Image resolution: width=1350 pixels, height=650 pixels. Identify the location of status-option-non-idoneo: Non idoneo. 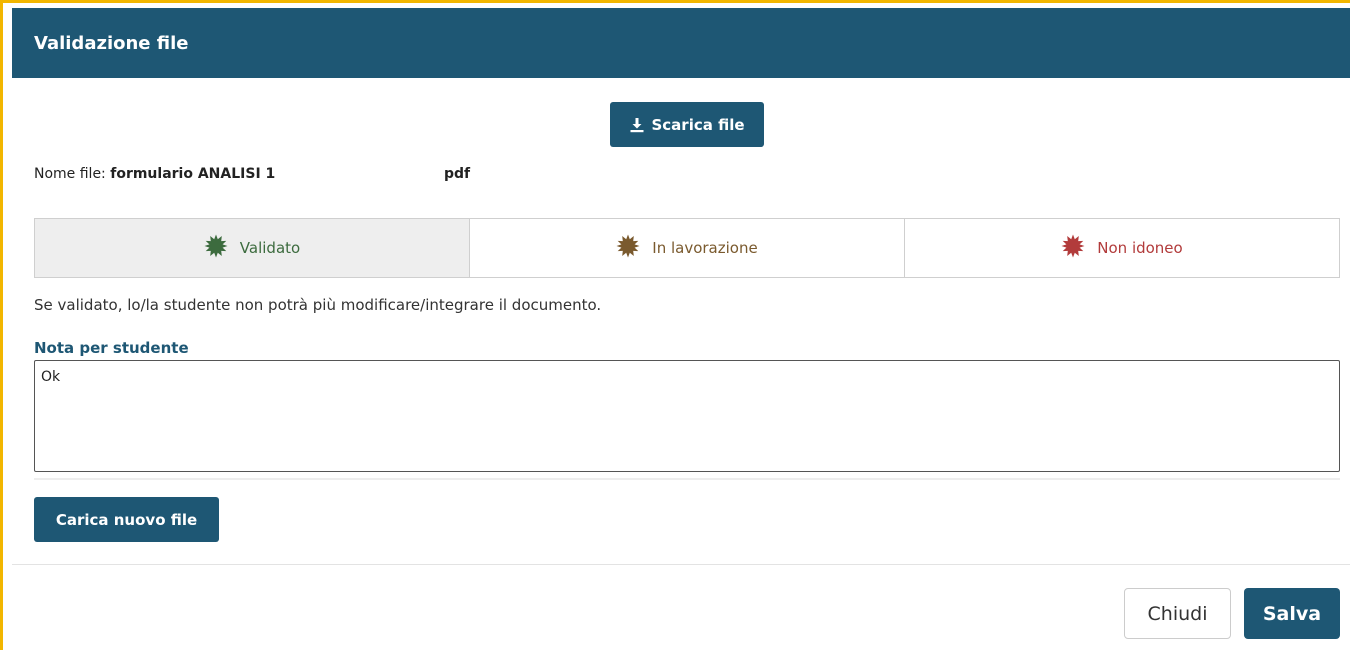
(1121, 248).